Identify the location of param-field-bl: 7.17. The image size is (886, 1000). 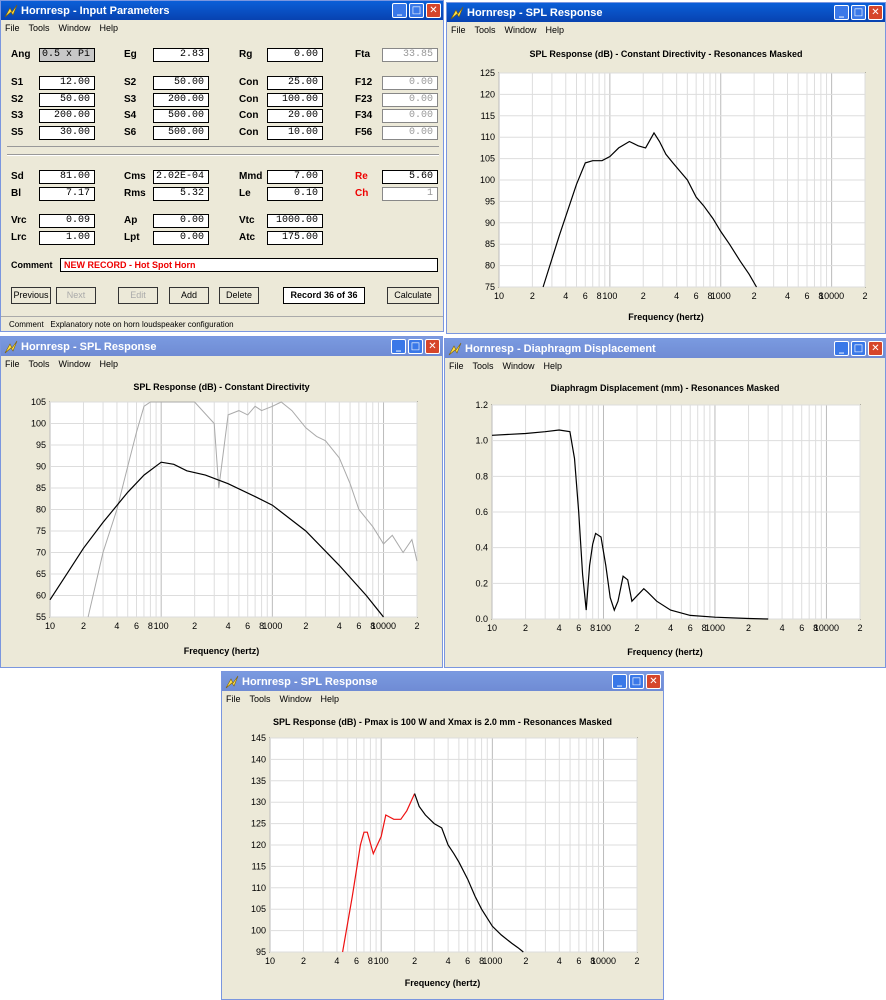
(67, 193).